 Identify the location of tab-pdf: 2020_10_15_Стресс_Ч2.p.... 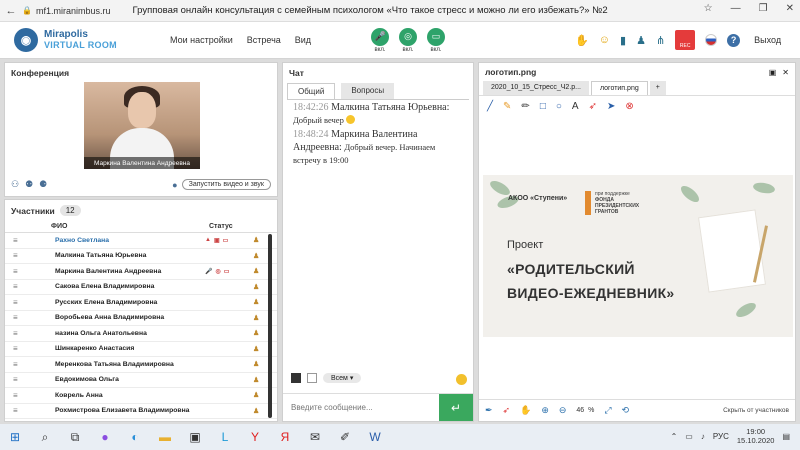
(536, 88).